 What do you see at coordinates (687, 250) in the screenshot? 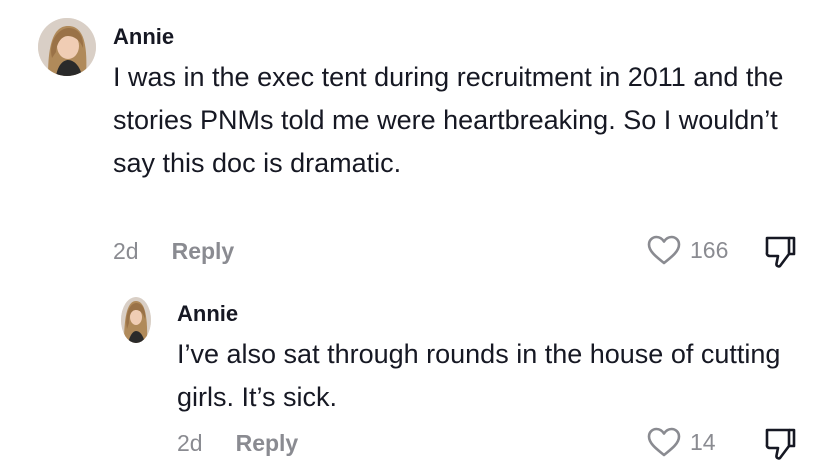
I see `like-button: 166` at bounding box center [687, 250].